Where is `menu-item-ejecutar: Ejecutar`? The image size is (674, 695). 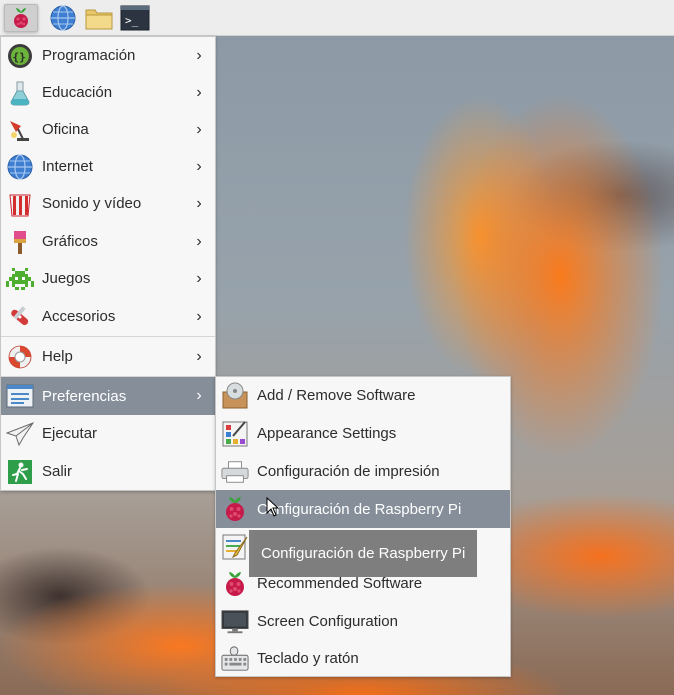
menu-item-ejecutar: Ejecutar is located at coordinates (108, 433).